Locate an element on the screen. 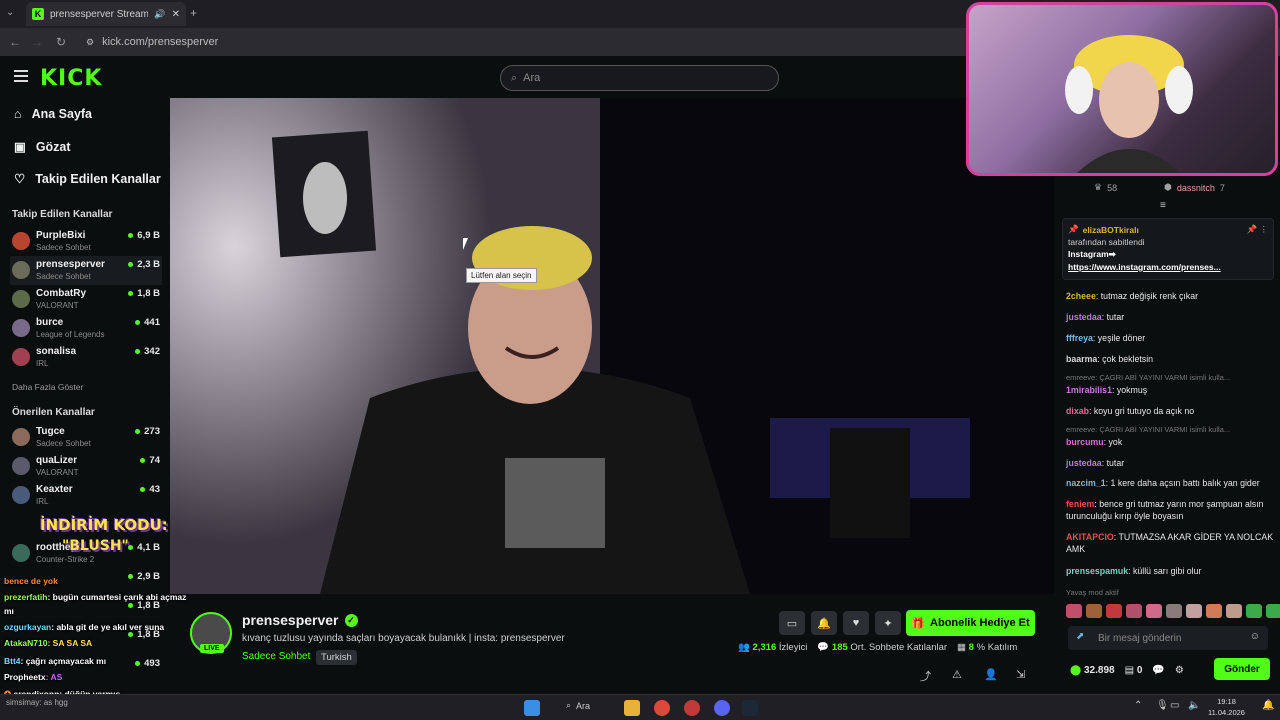  theatre-icon: ▭ is located at coordinates (792, 623).